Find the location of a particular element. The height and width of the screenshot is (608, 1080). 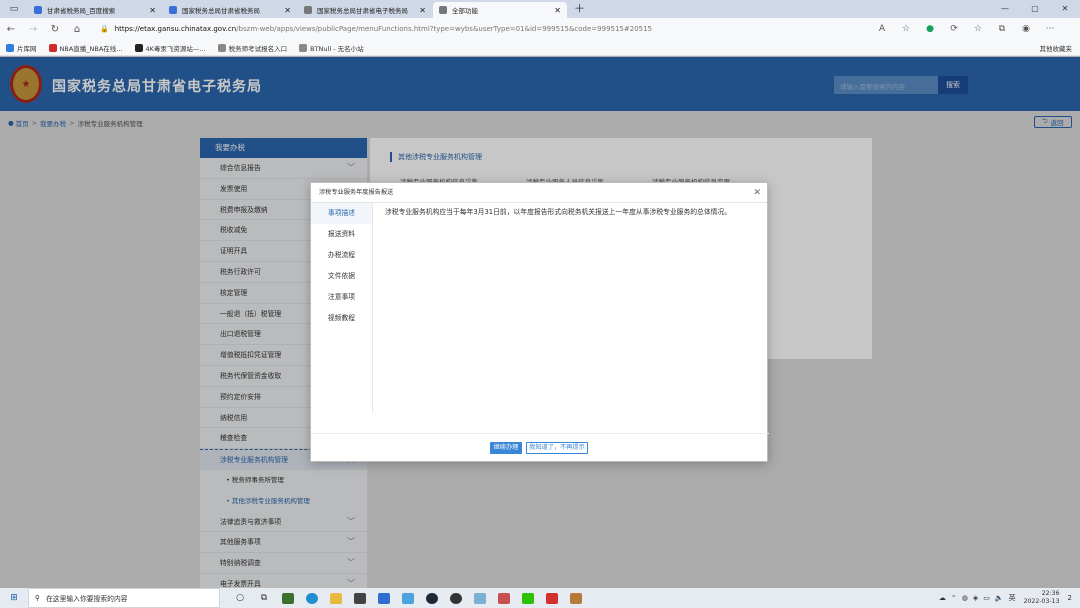

app-tray-icon: ◍ is located at coordinates (965, 598).